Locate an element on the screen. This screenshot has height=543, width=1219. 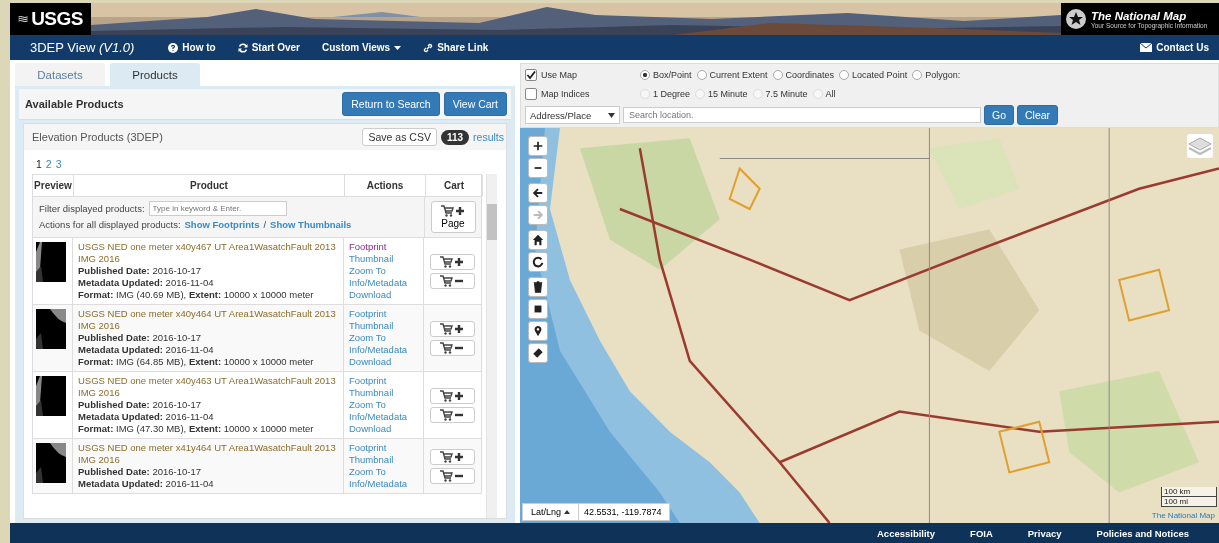
save-csv-button: Save as CSV is located at coordinates (399, 137).